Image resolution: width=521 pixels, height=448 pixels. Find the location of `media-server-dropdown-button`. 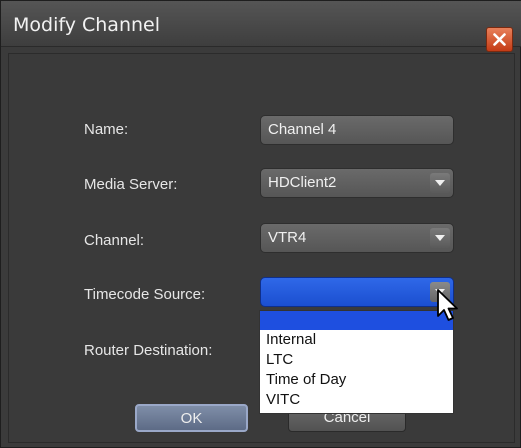

media-server-dropdown-button is located at coordinates (440, 183).